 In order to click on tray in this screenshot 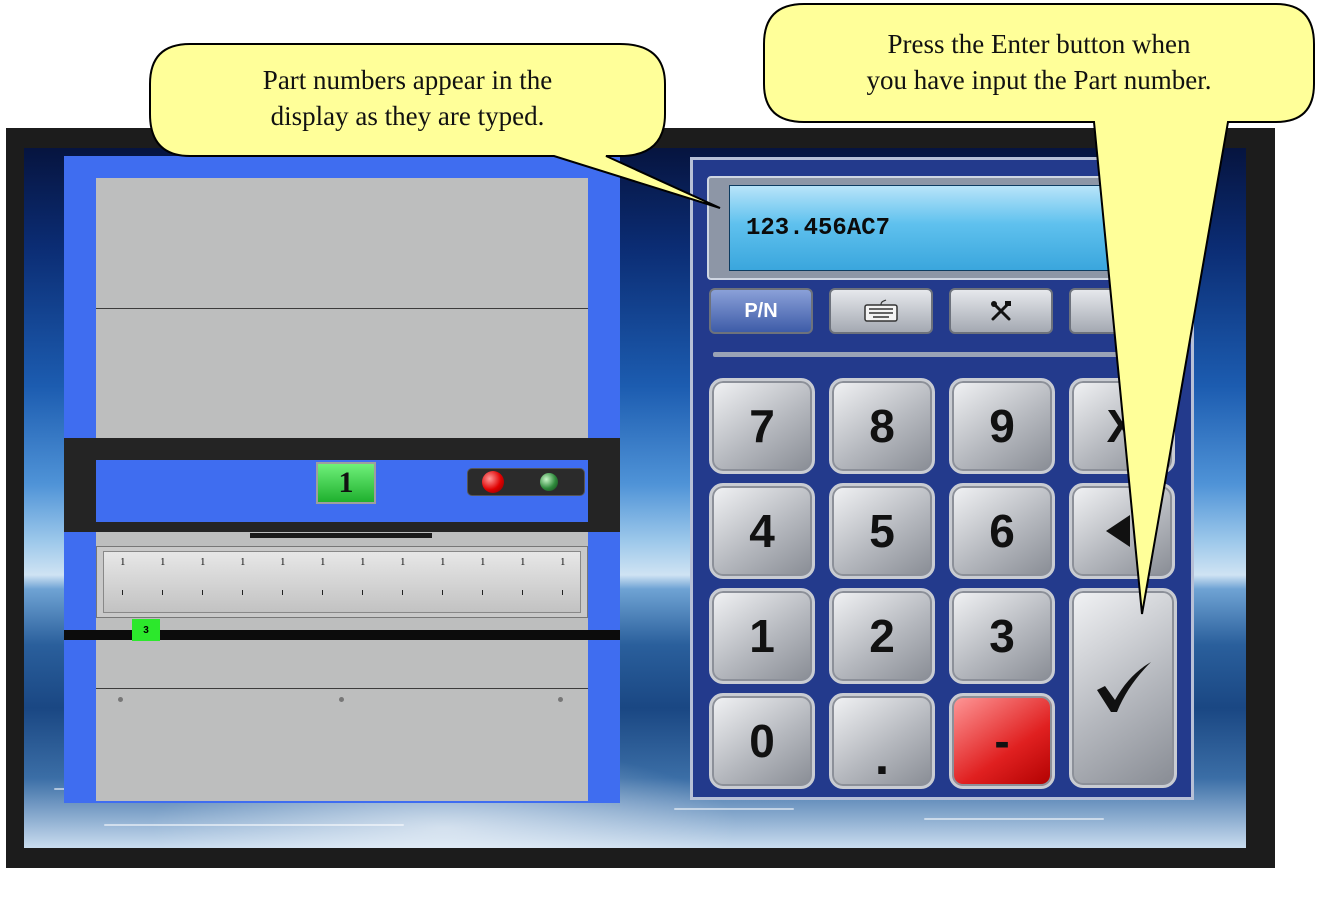, I will do `click(342, 582)`.